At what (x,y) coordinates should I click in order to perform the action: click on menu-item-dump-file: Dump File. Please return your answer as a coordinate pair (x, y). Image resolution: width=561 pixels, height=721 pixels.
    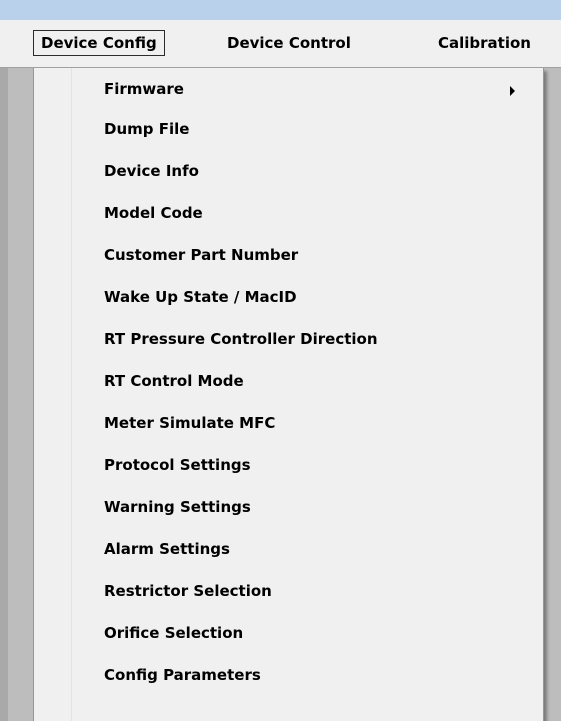
    Looking at the image, I should click on (288, 129).